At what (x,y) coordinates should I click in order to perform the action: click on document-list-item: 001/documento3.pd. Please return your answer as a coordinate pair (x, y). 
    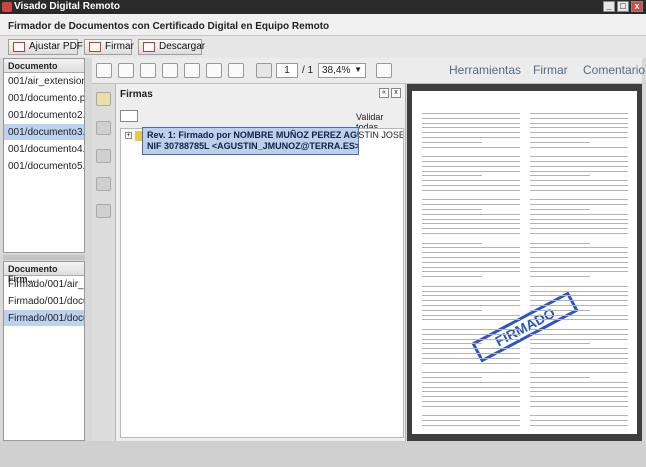
    Looking at the image, I should click on (44, 132).